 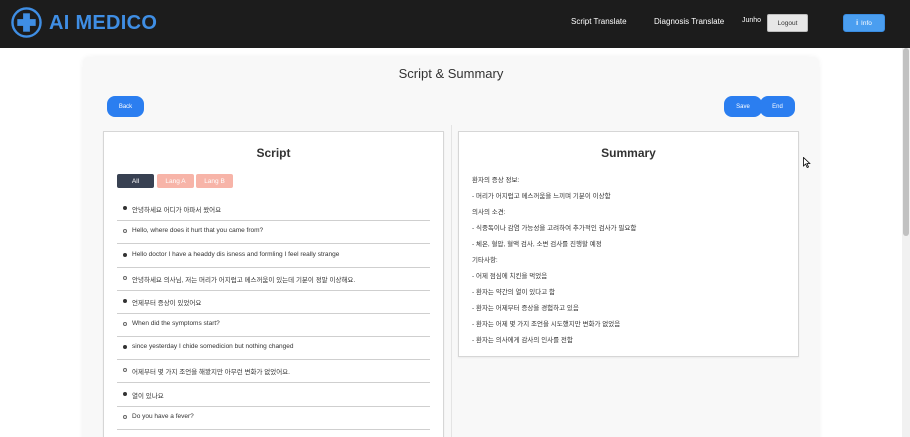 I want to click on filter-lang-b-button: Lang B, so click(x=214, y=181).